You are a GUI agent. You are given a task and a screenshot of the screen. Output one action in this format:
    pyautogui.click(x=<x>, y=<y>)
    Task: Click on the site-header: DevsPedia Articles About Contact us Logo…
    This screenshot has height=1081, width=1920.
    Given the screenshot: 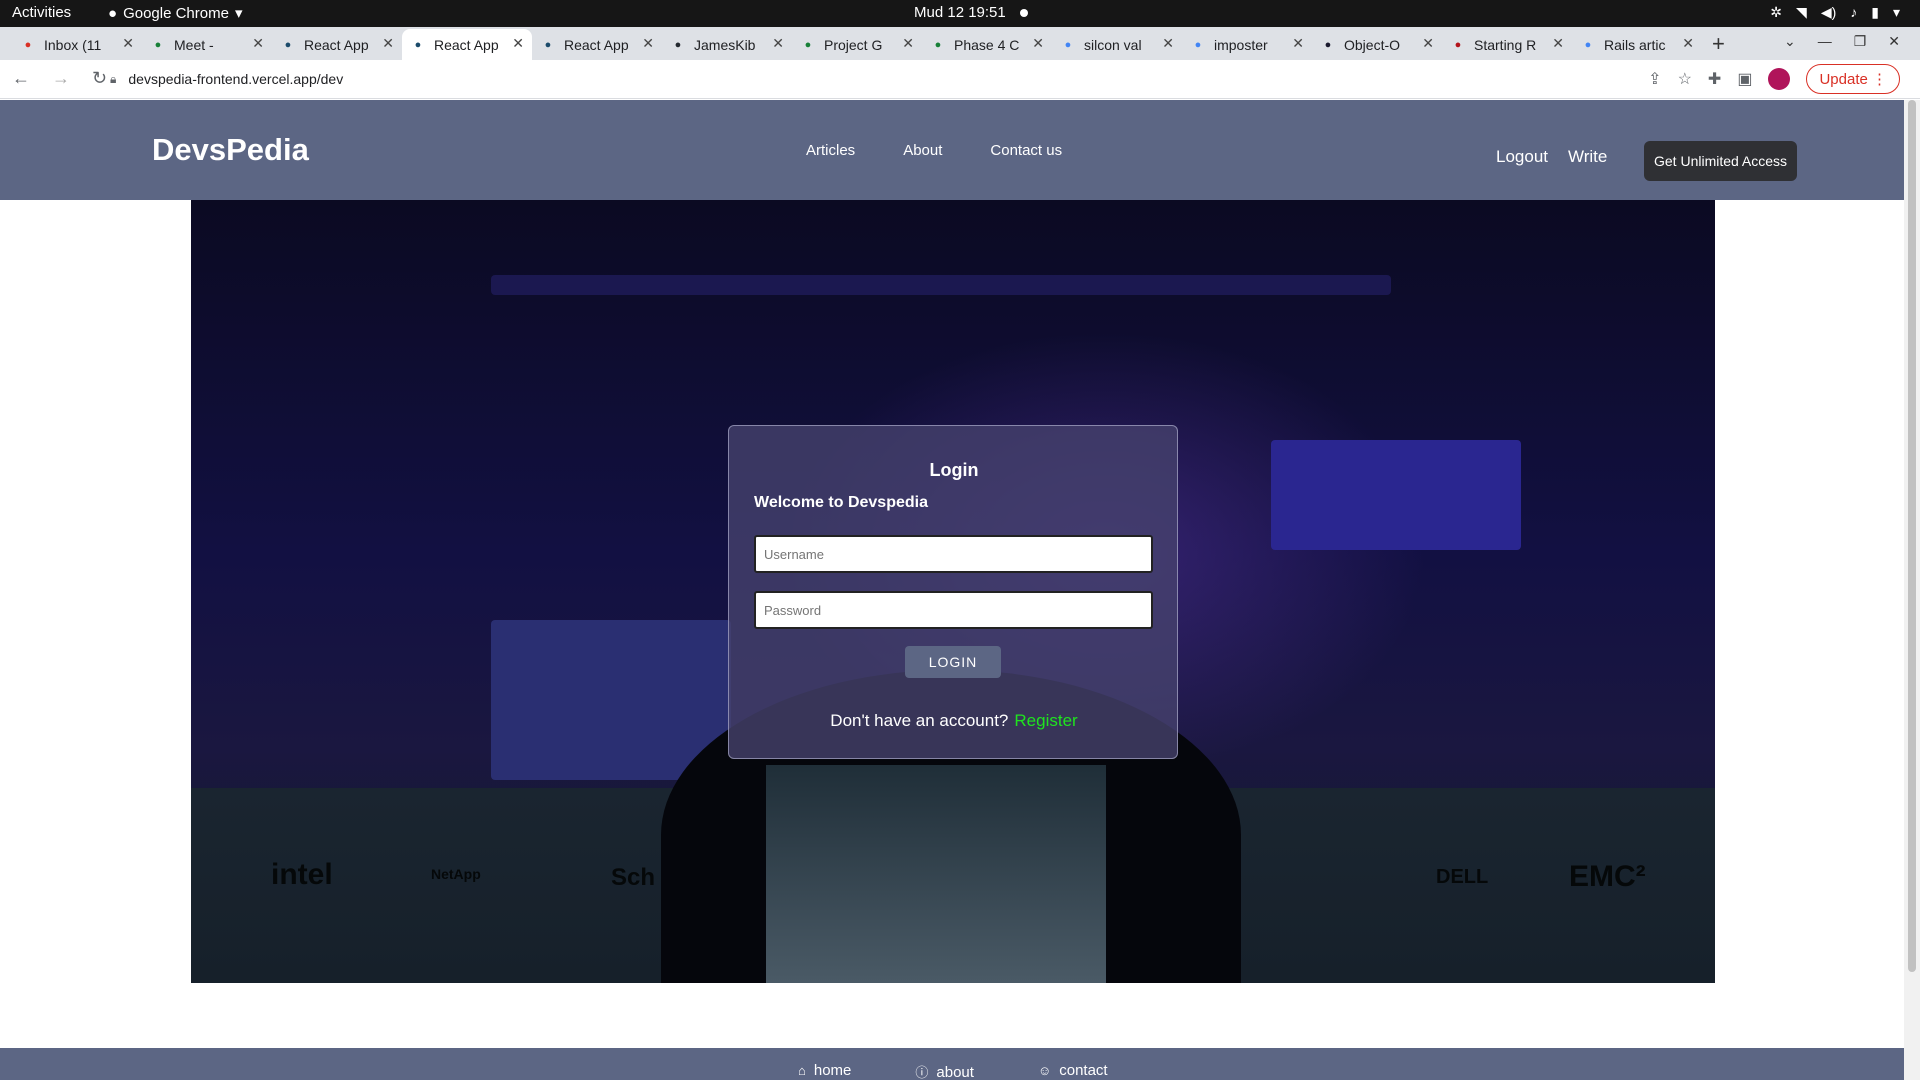 What is the action you would take?
    pyautogui.click(x=952, y=150)
    